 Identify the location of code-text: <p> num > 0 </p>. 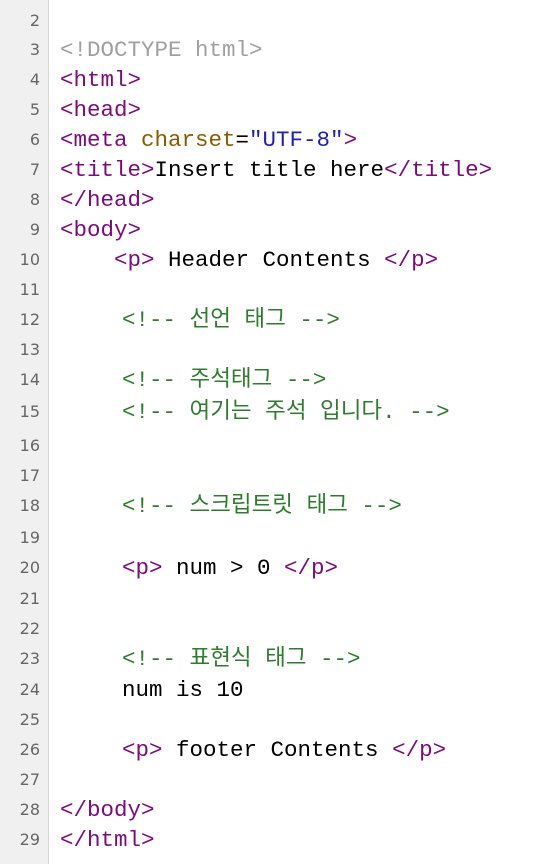
(230, 568).